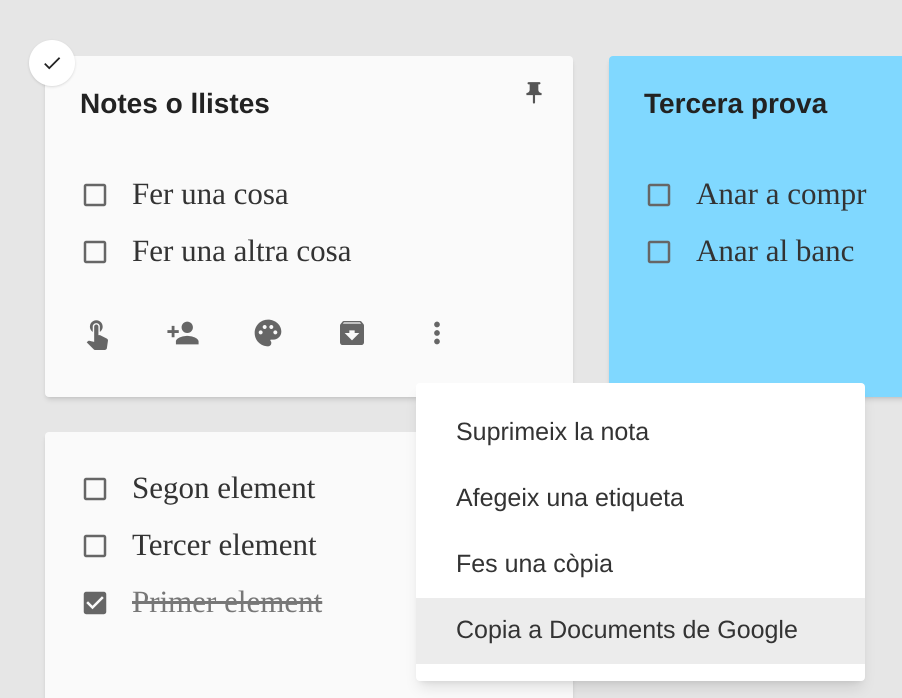 This screenshot has width=902, height=698. I want to click on list-item-text: Anar al banc, so click(775, 251).